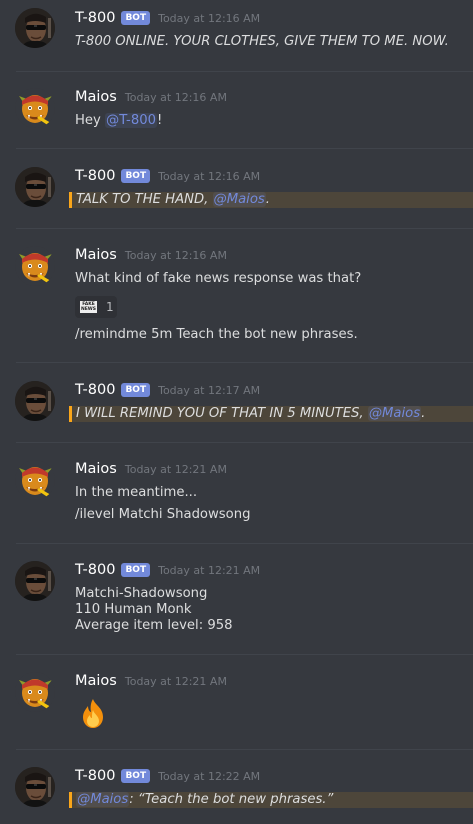  What do you see at coordinates (209, 390) in the screenshot?
I see `timestamp: Today at 12:17 AM` at bounding box center [209, 390].